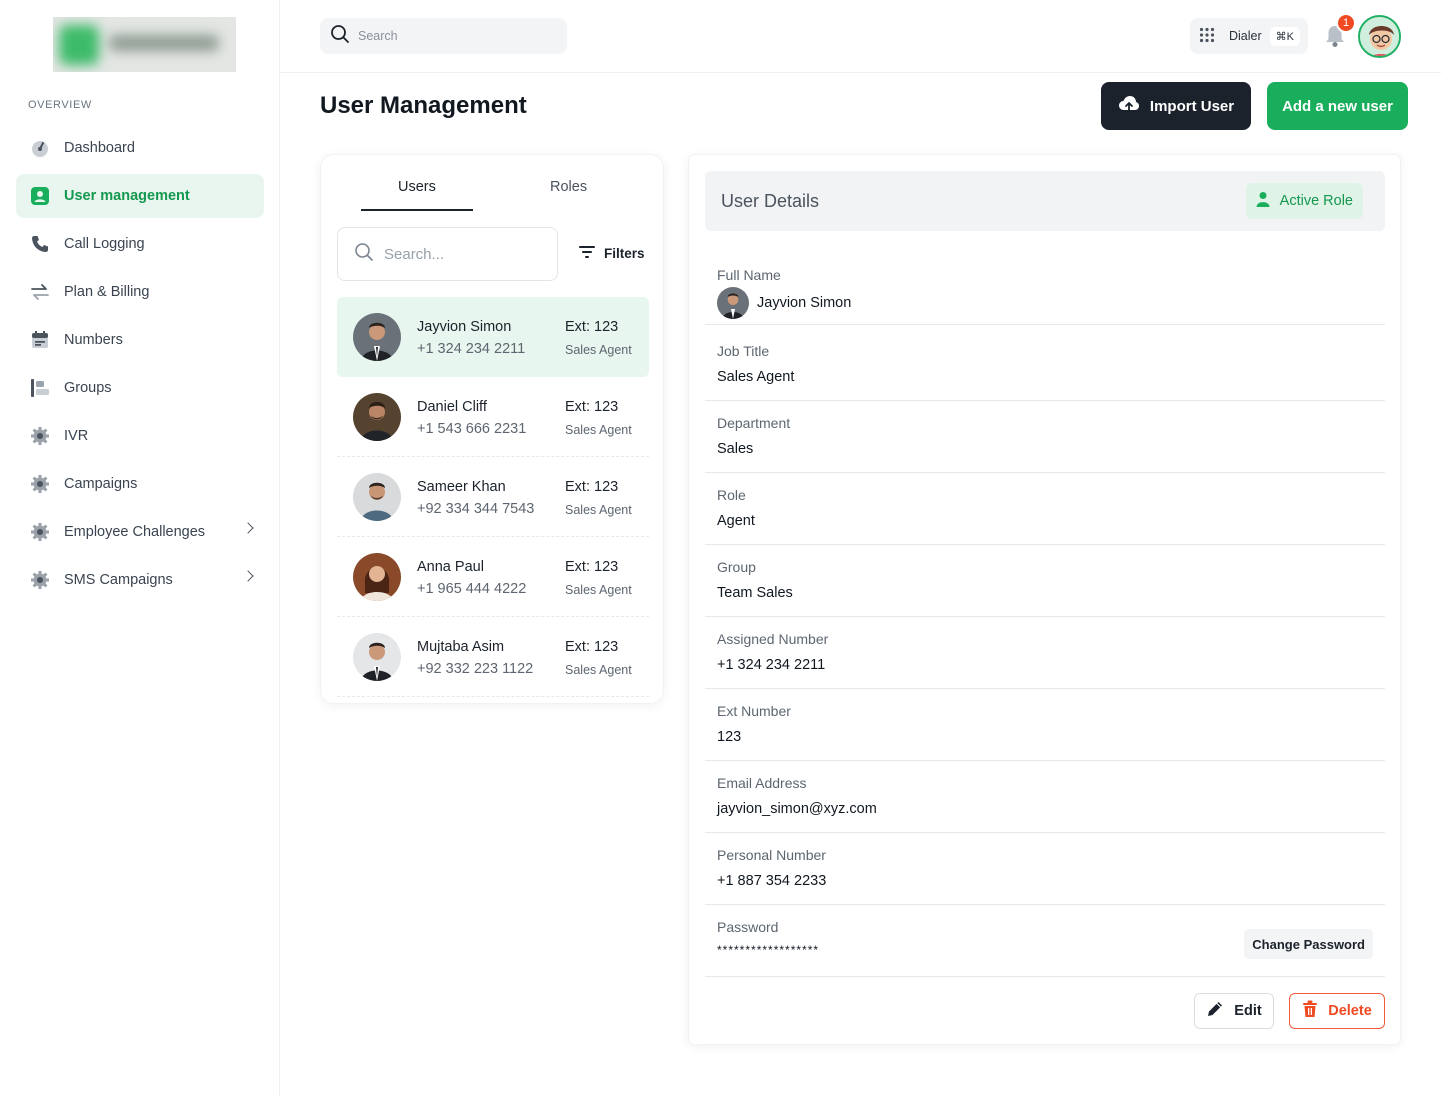  I want to click on sidebar-item-dashboard: Dashboard, so click(140, 148).